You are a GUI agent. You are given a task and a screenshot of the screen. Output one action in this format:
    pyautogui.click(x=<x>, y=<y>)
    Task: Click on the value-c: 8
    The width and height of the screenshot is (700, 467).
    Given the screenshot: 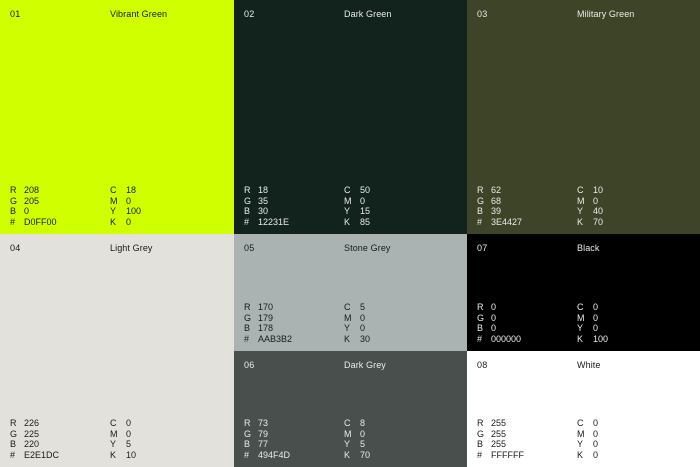 What is the action you would take?
    pyautogui.click(x=363, y=423)
    